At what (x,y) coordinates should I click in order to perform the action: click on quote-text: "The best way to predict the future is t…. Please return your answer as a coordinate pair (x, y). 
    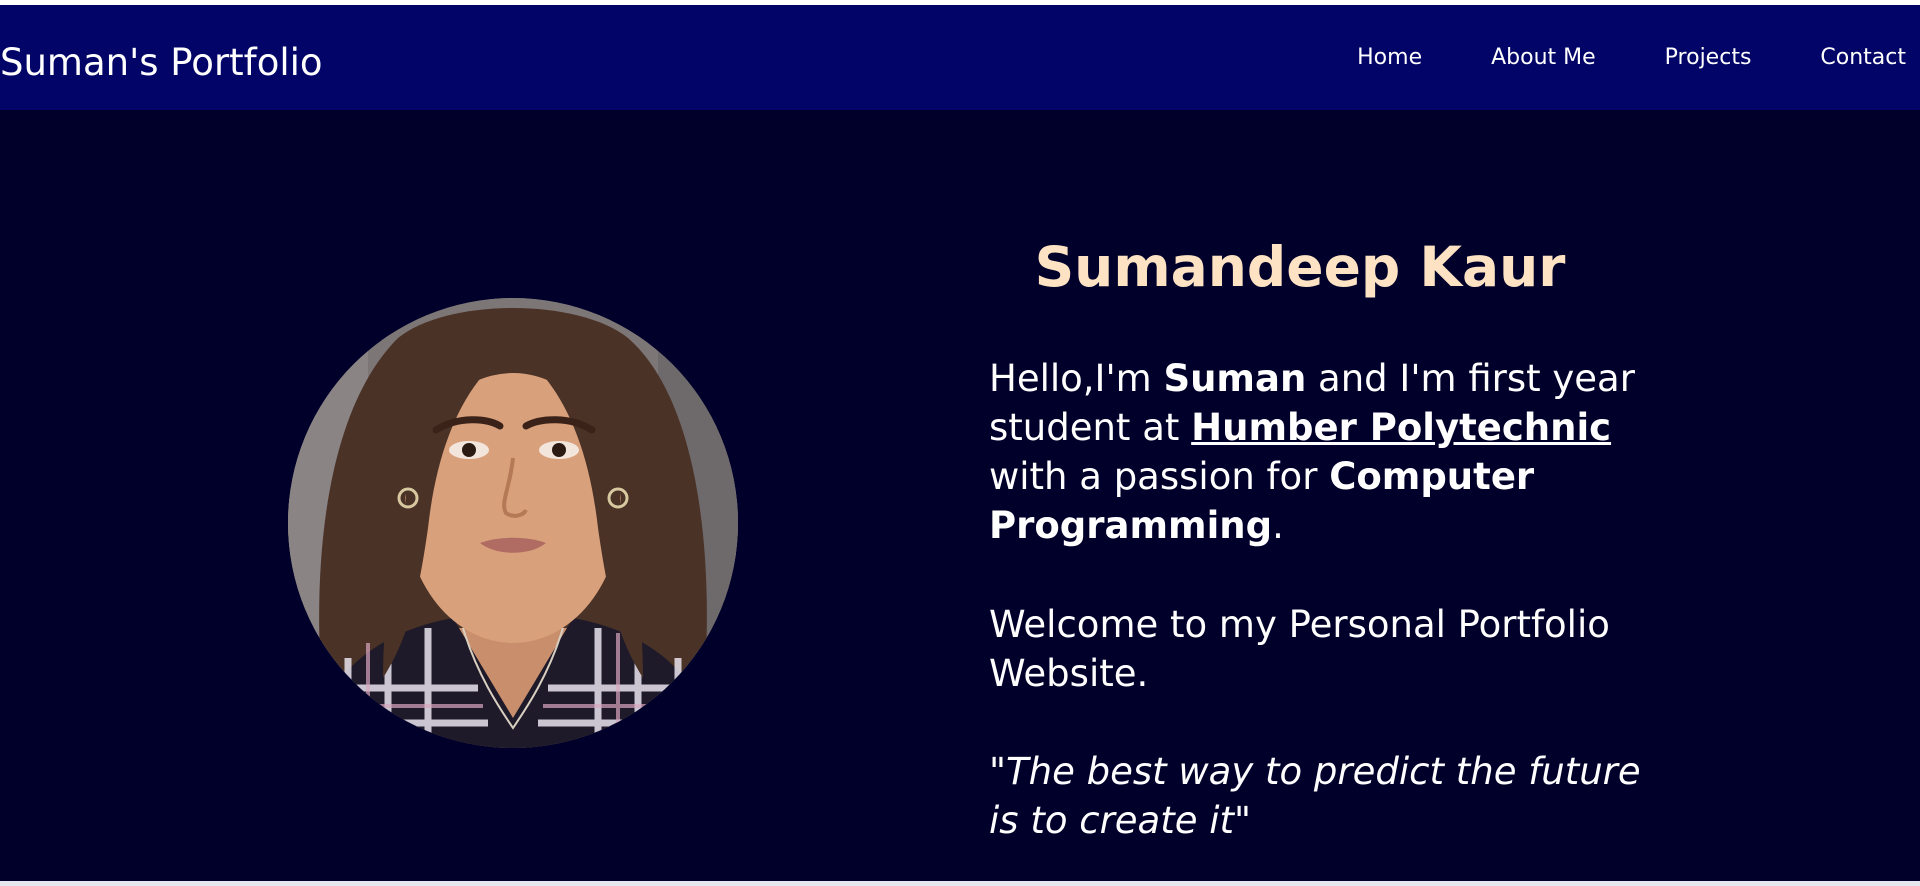
    Looking at the image, I should click on (1329, 796).